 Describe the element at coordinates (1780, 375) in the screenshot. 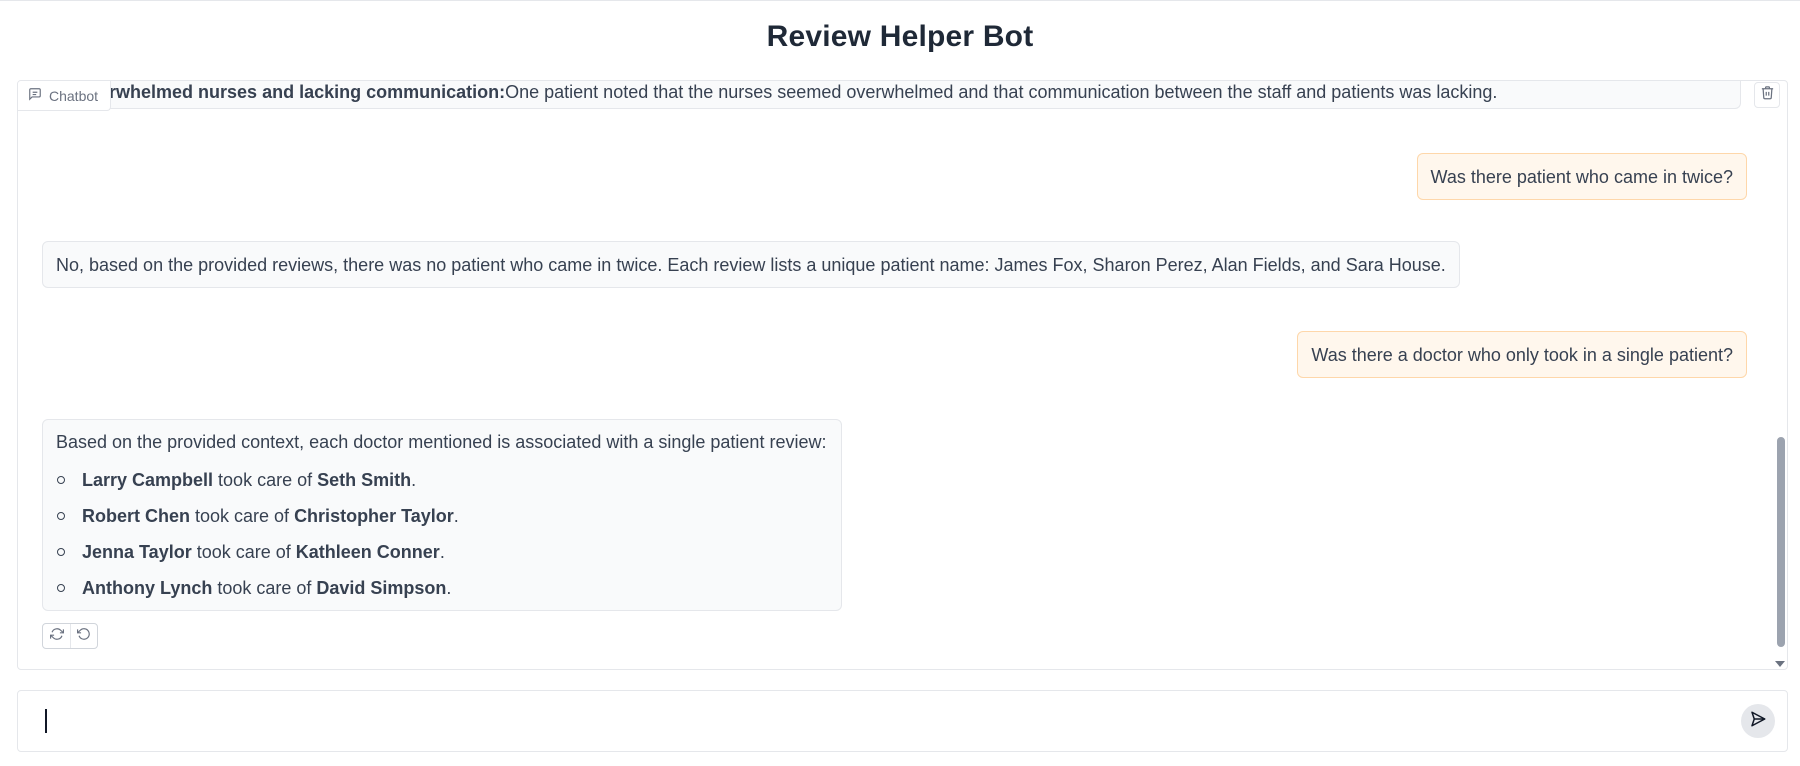

I see `chat-scrollbar` at that location.